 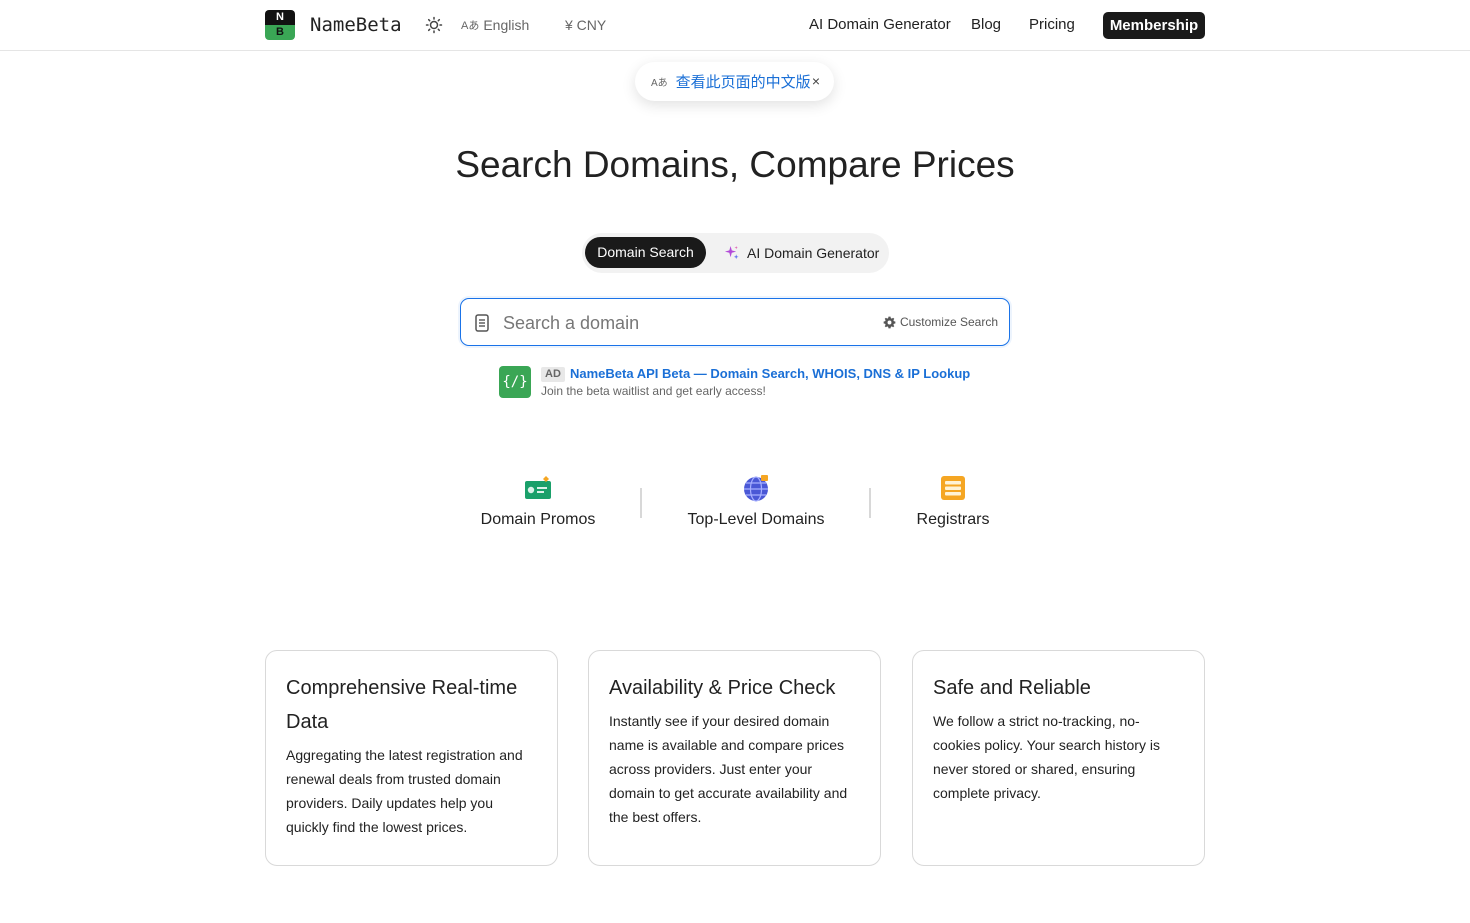 I want to click on ad-badge: AD, so click(x=553, y=374).